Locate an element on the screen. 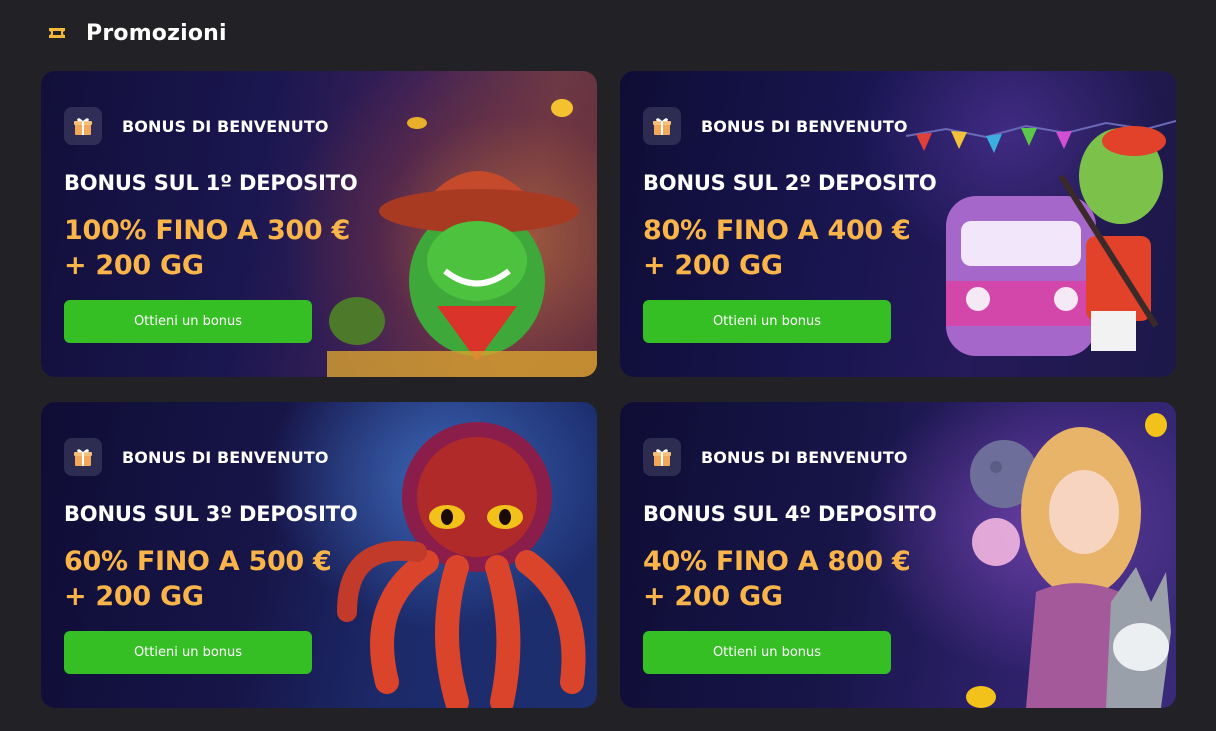  octopus-illustration is located at coordinates (461, 565).